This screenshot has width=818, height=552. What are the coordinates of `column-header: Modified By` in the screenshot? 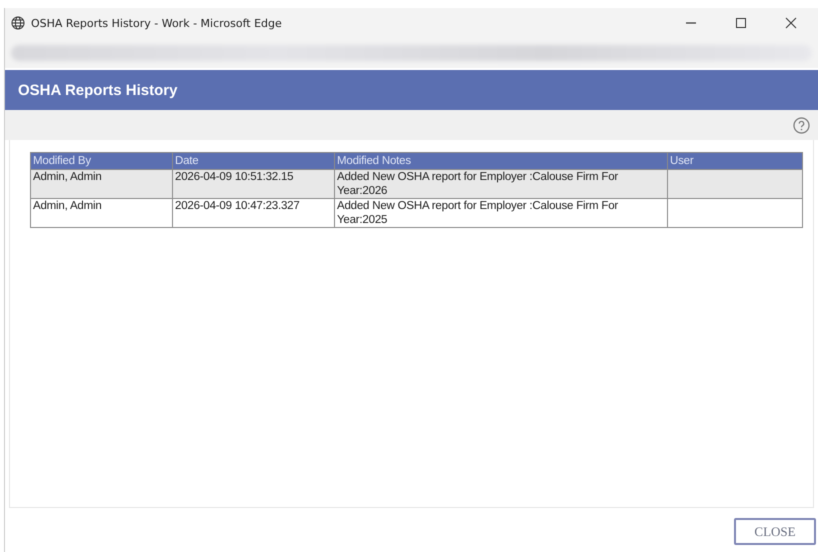 It's located at (101, 161).